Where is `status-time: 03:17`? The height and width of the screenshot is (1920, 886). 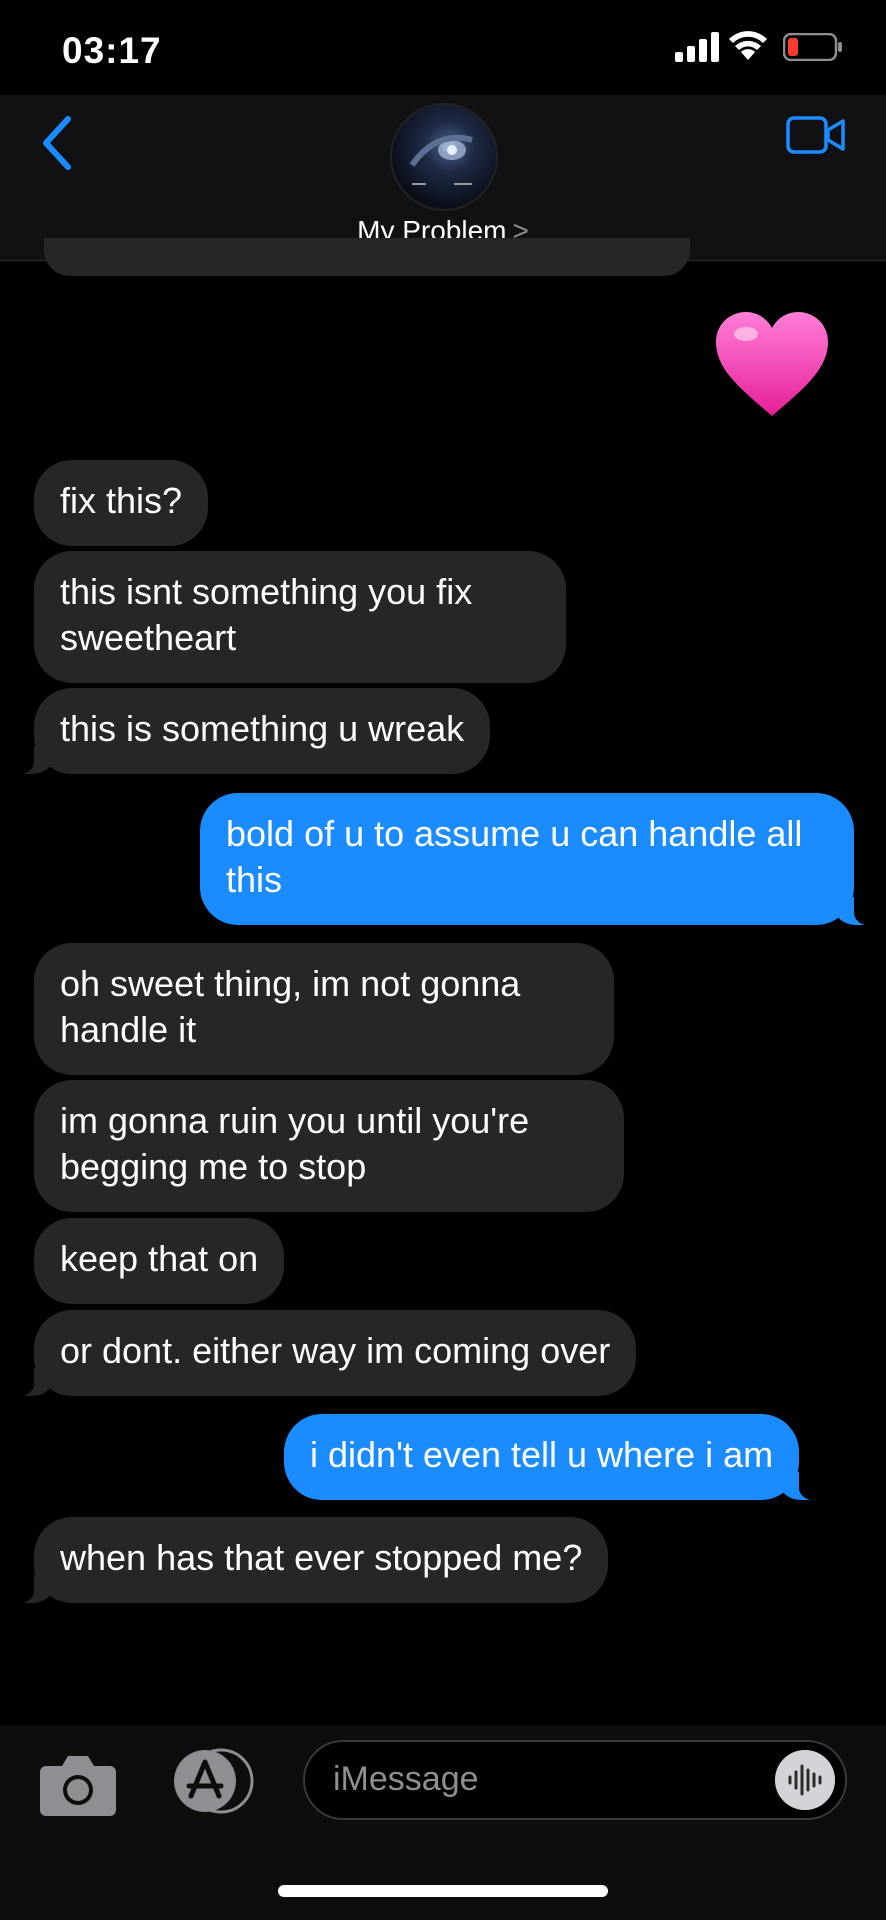 status-time: 03:17 is located at coordinates (112, 50).